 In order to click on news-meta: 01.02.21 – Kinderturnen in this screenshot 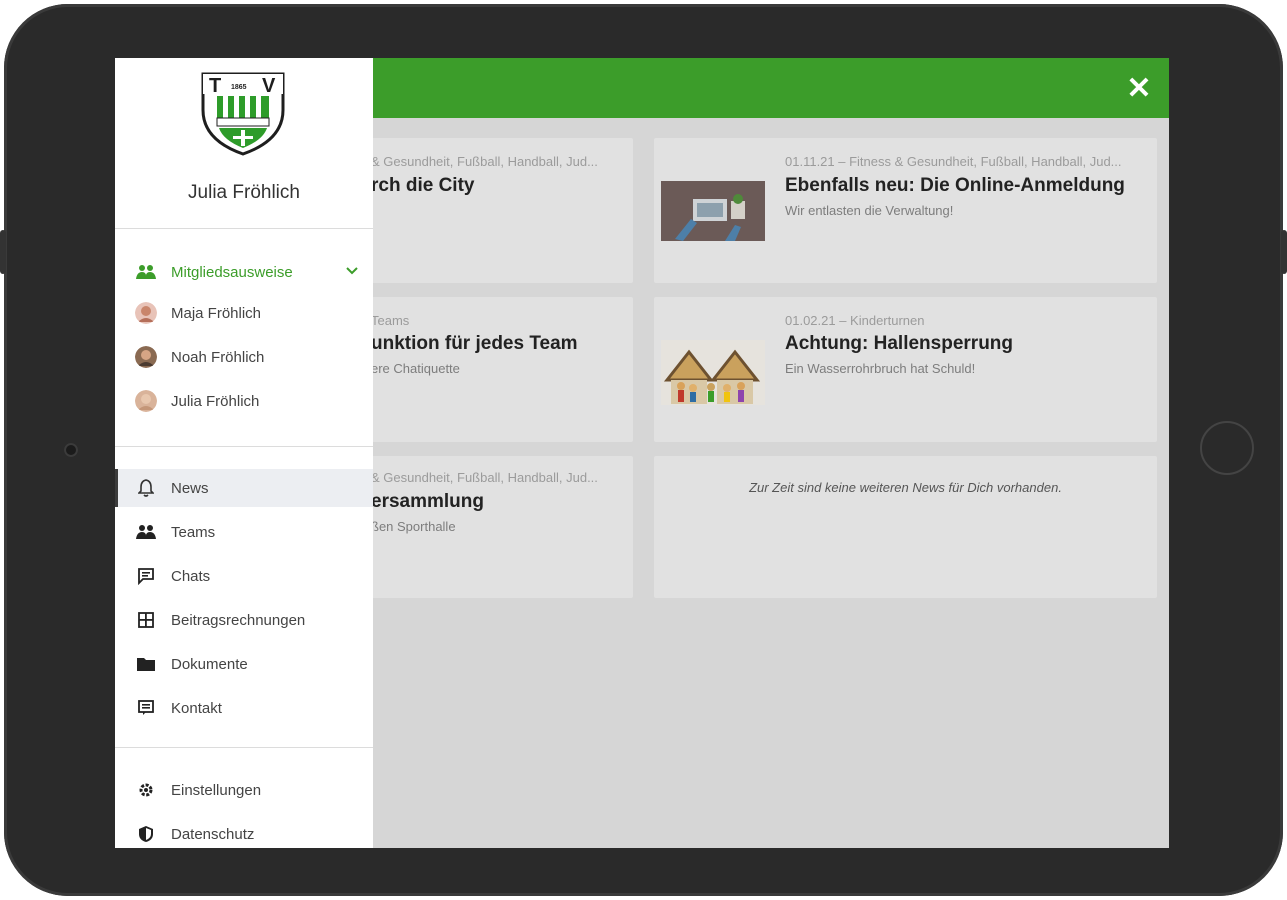, I will do `click(855, 320)`.